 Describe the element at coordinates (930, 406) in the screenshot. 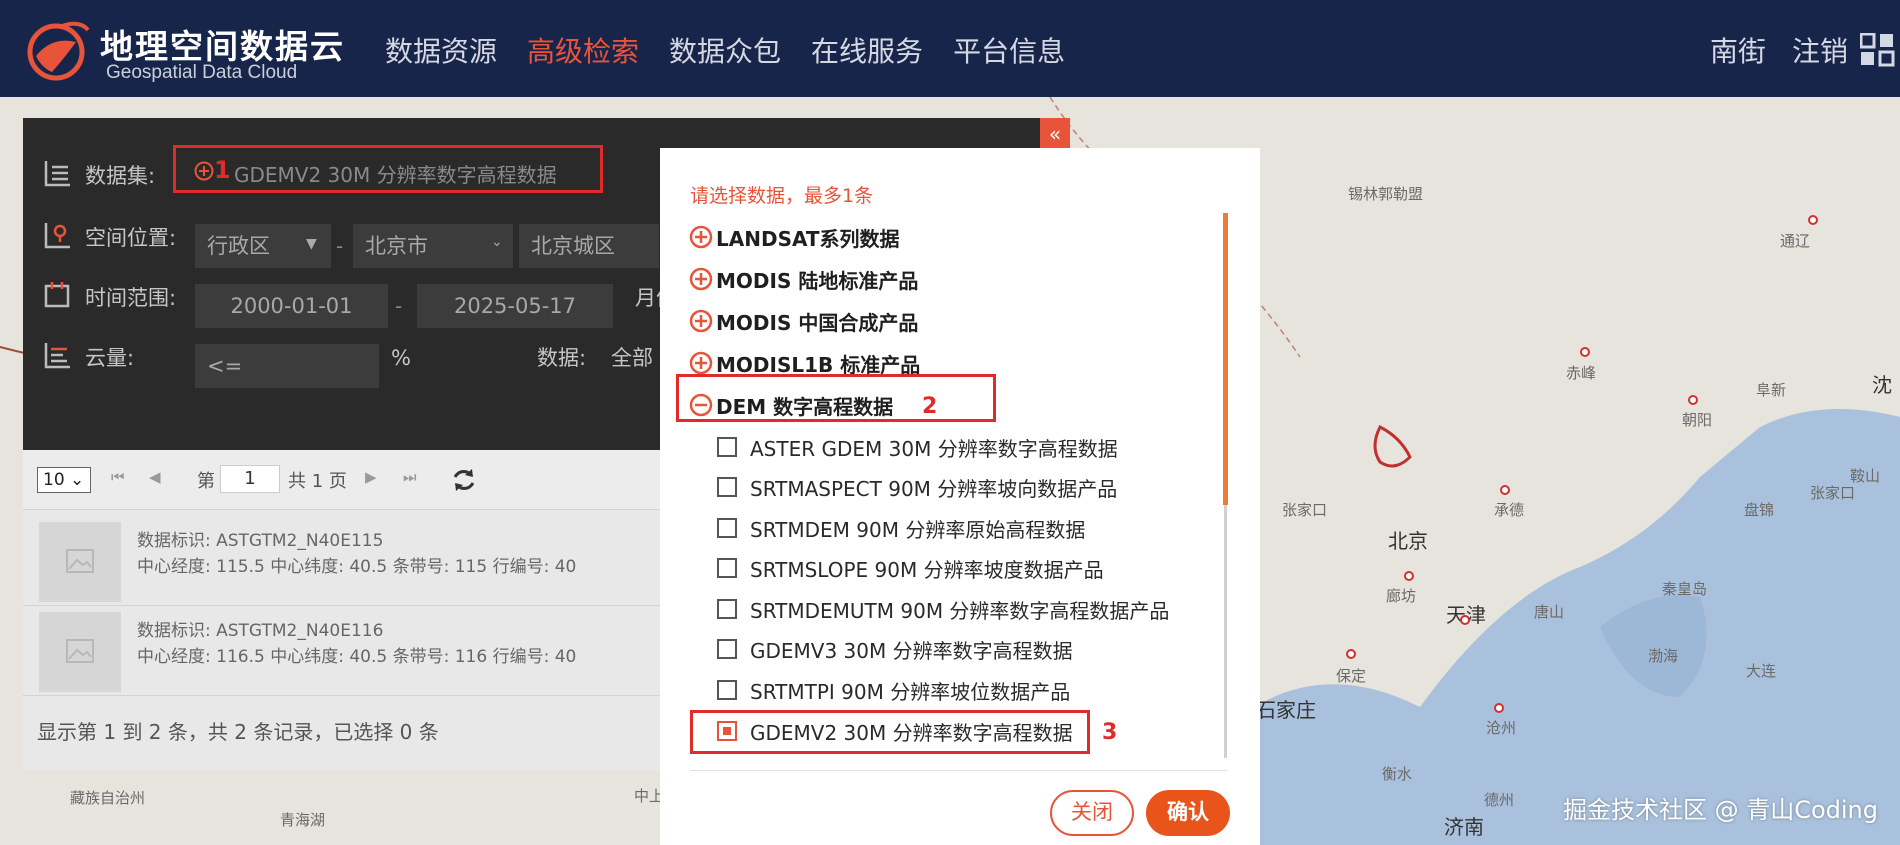

I see `step-marker-2: 2` at that location.